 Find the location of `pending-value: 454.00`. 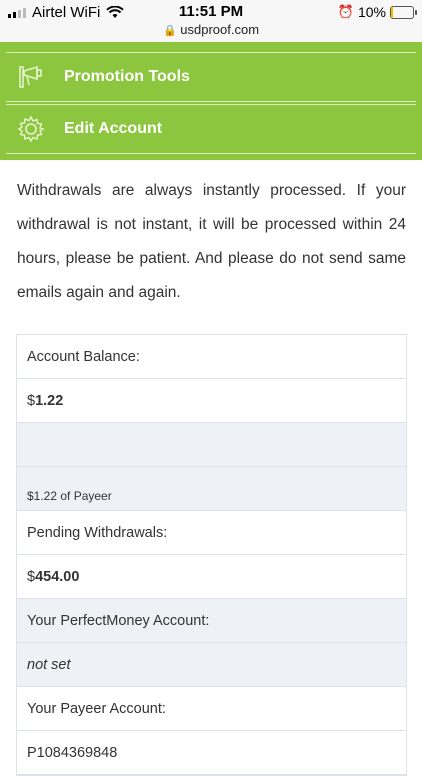

pending-value: 454.00 is located at coordinates (57, 576).